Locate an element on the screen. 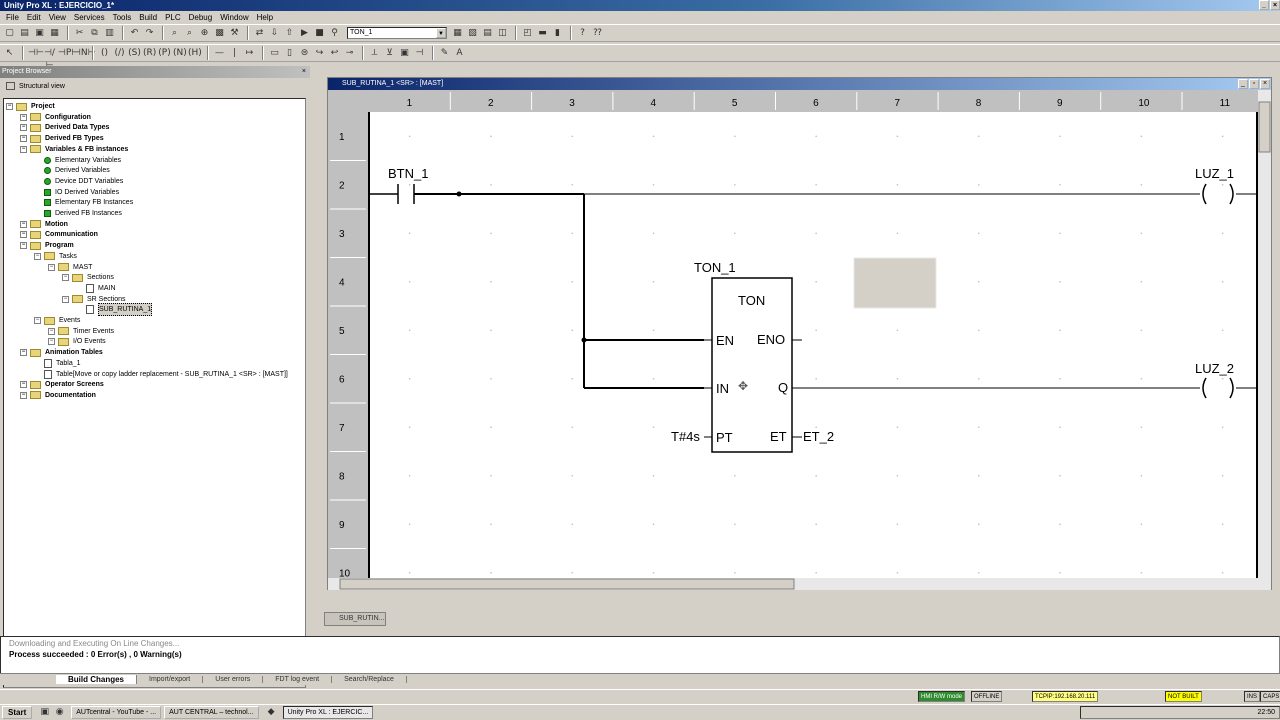  tree-item: Derived Variables is located at coordinates (77, 170).